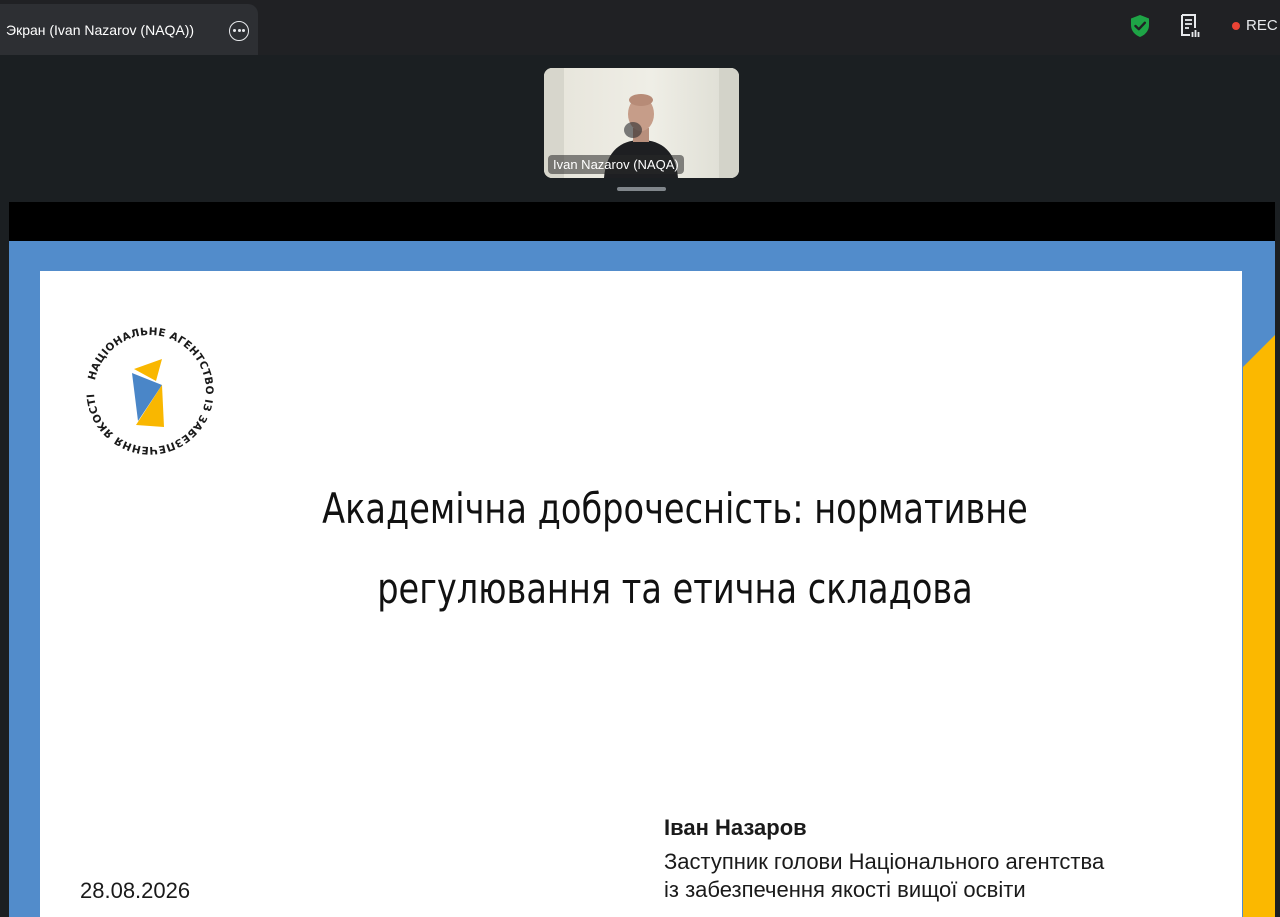  What do you see at coordinates (616, 164) in the screenshot?
I see `participant-name-tag: Ivan Nazarov (NAQA)` at bounding box center [616, 164].